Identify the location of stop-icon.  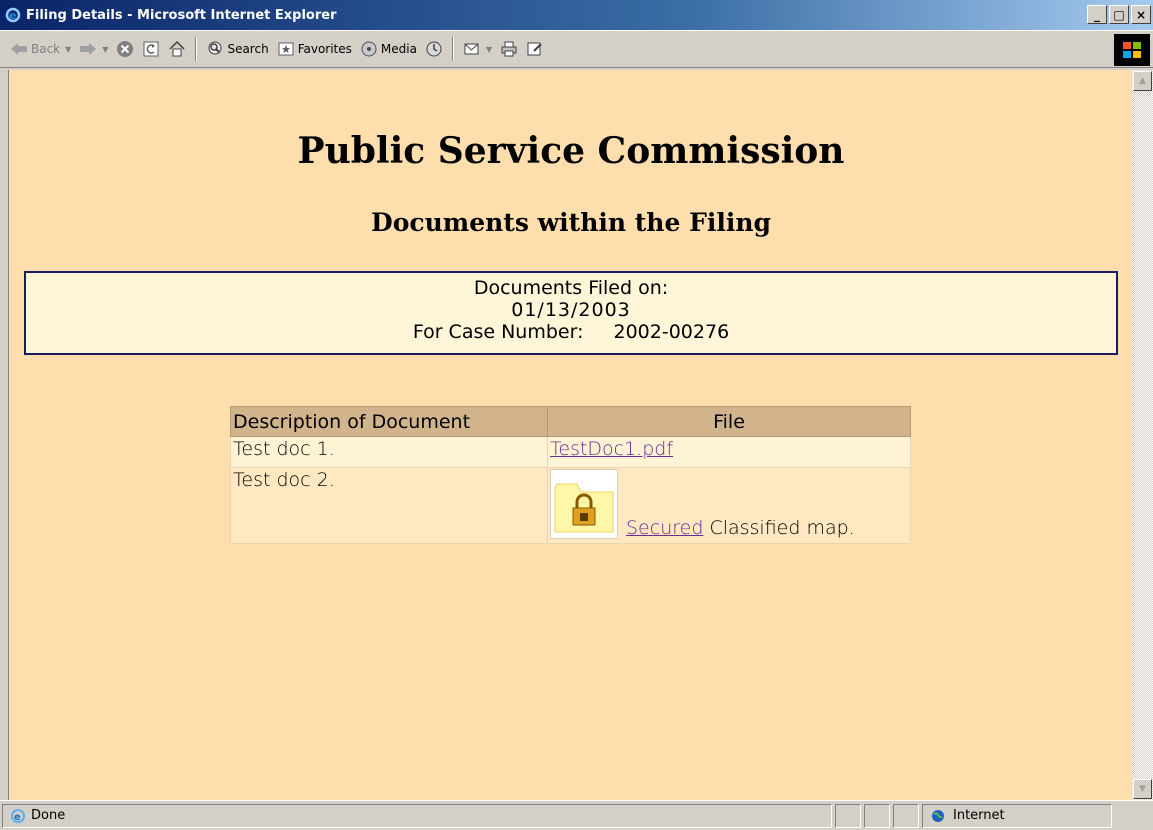
(125, 49).